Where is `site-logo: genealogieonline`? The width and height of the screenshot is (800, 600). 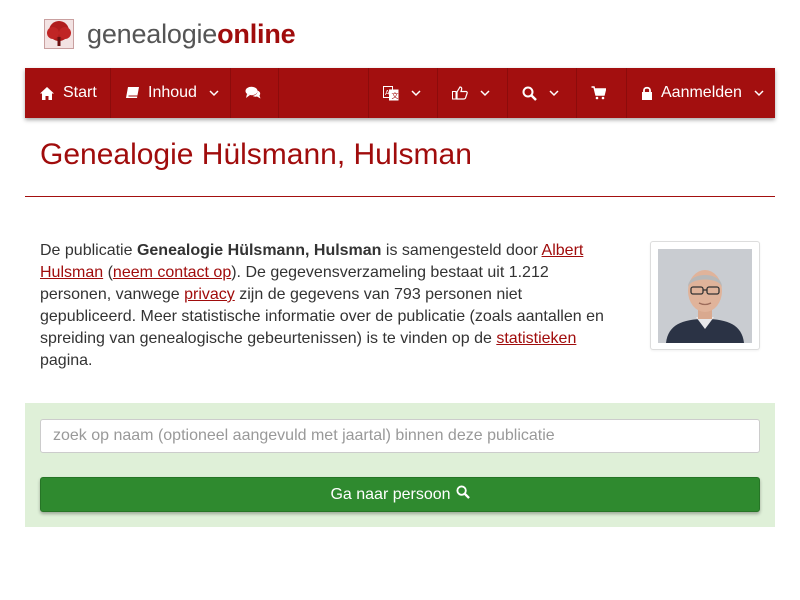 site-logo: genealogieonline is located at coordinates (170, 34).